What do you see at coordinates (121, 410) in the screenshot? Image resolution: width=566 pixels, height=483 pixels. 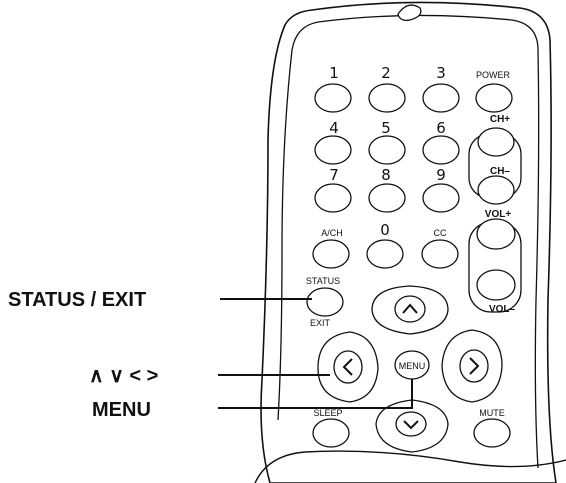 I see `menu-callout: MENU` at bounding box center [121, 410].